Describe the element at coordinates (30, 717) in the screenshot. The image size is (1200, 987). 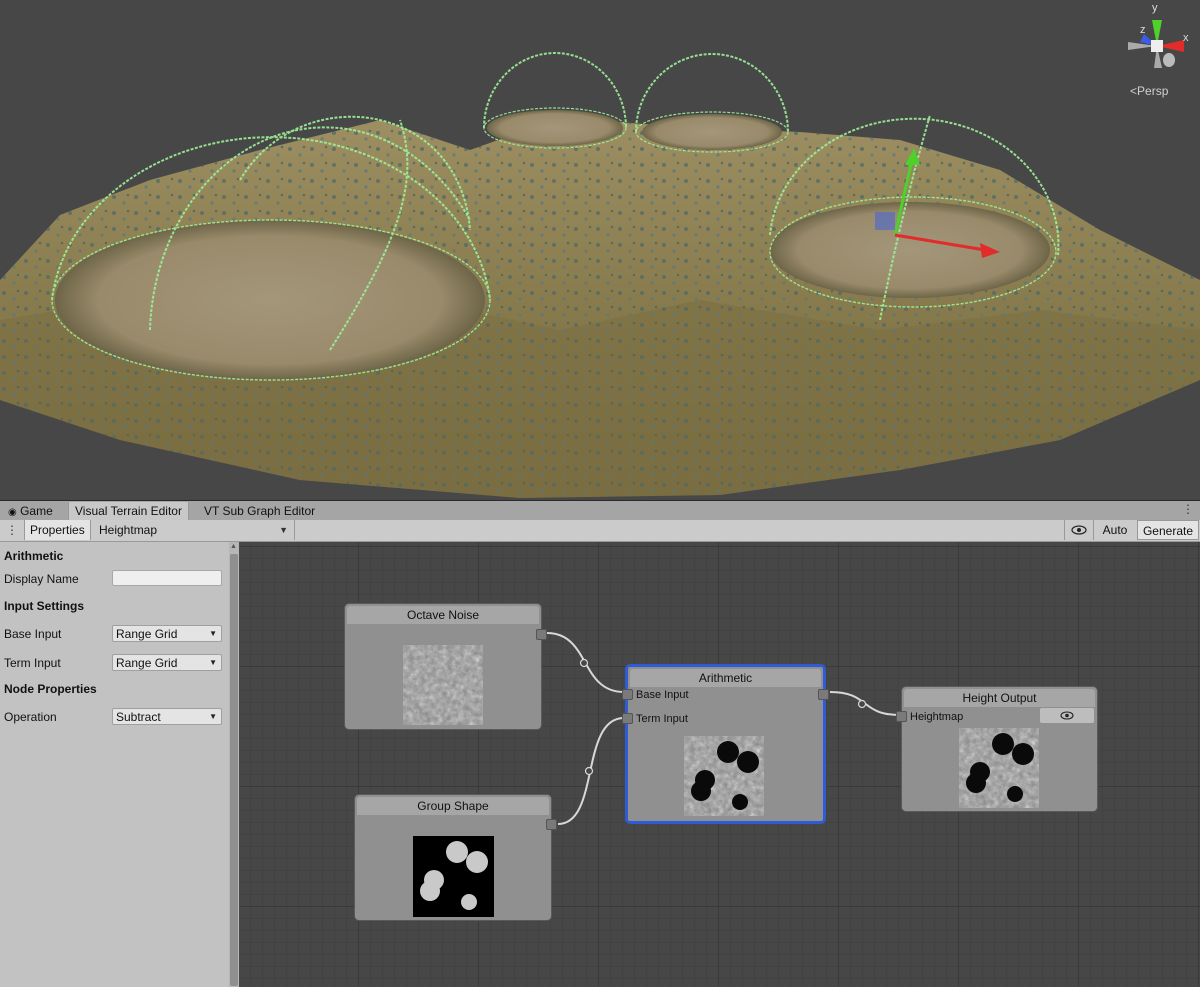
I see `operation-label: Operation` at that location.